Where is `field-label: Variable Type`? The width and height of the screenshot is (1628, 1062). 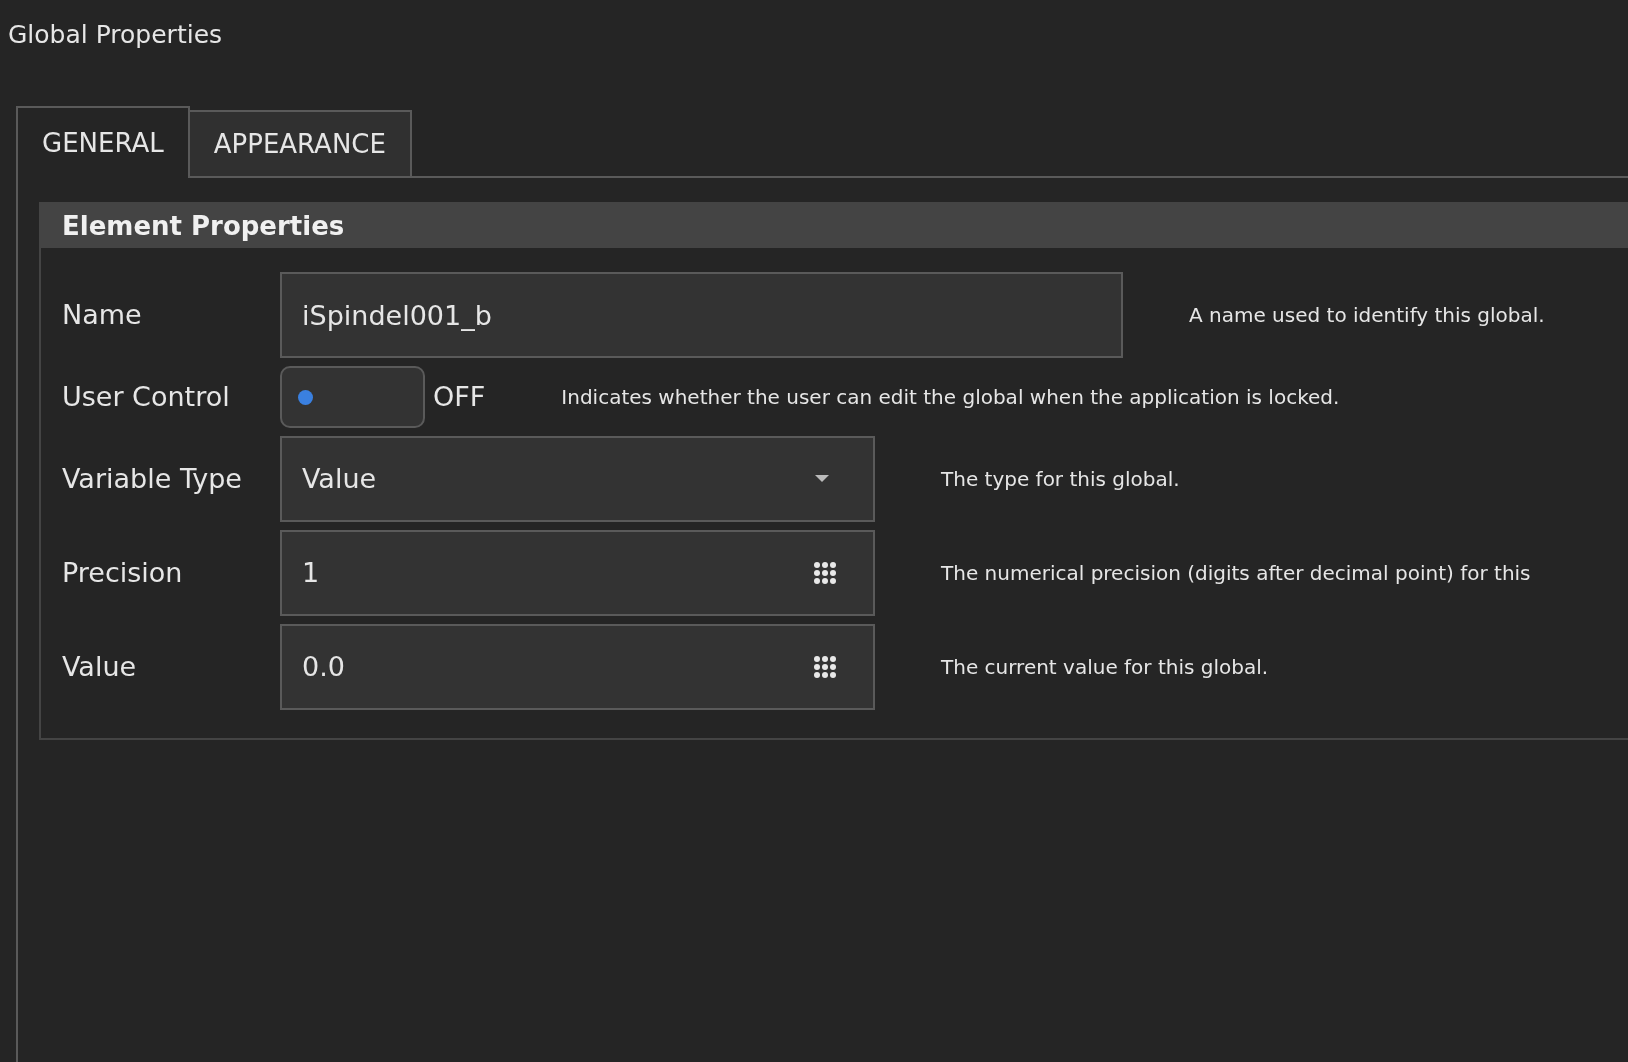
field-label: Variable Type is located at coordinates (152, 478).